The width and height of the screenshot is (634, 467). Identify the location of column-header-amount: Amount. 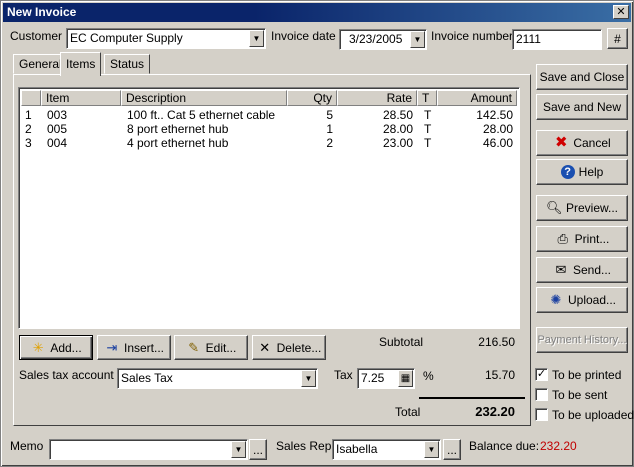
(477, 98).